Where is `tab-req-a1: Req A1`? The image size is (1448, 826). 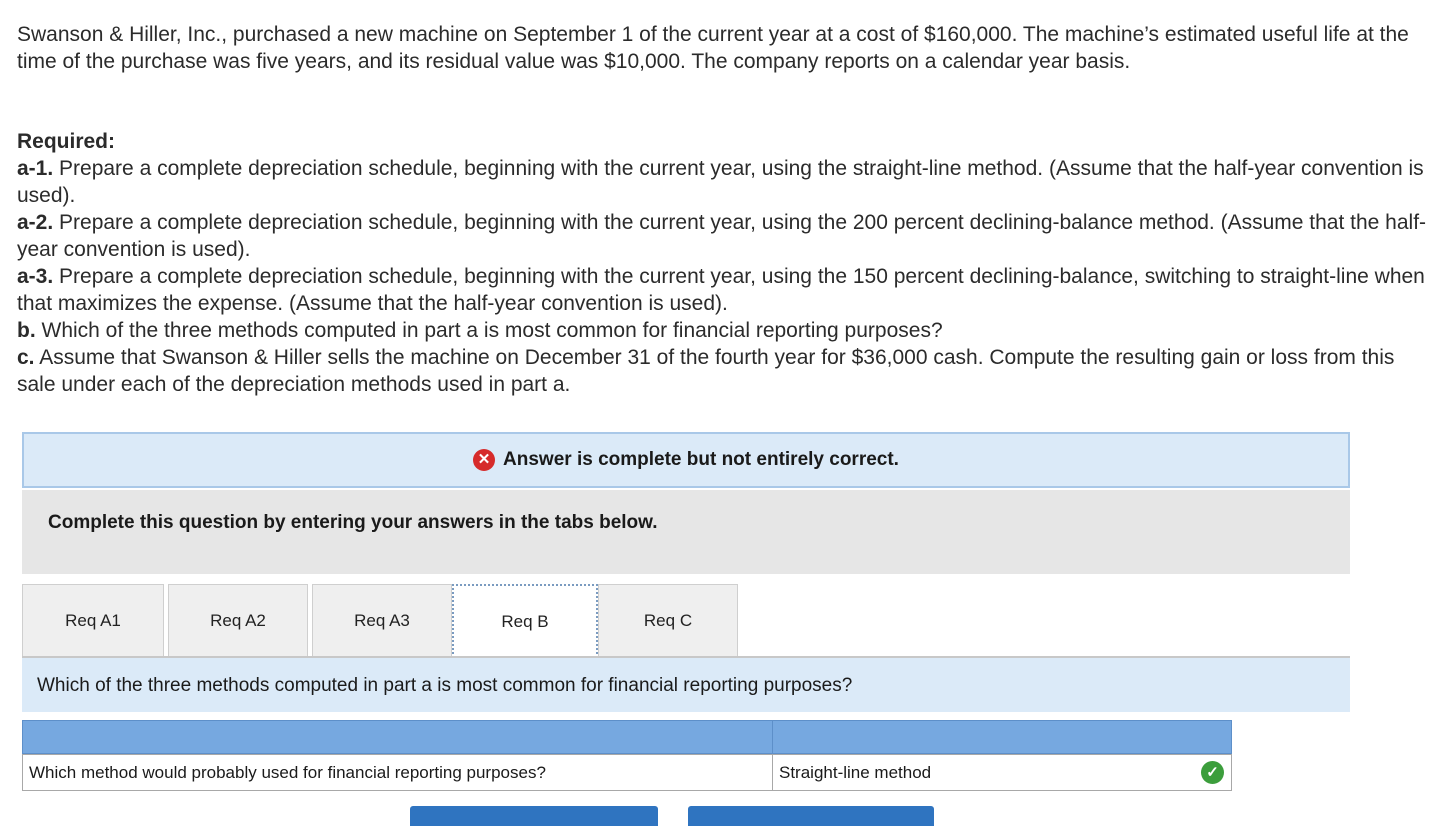 tab-req-a1: Req A1 is located at coordinates (93, 620).